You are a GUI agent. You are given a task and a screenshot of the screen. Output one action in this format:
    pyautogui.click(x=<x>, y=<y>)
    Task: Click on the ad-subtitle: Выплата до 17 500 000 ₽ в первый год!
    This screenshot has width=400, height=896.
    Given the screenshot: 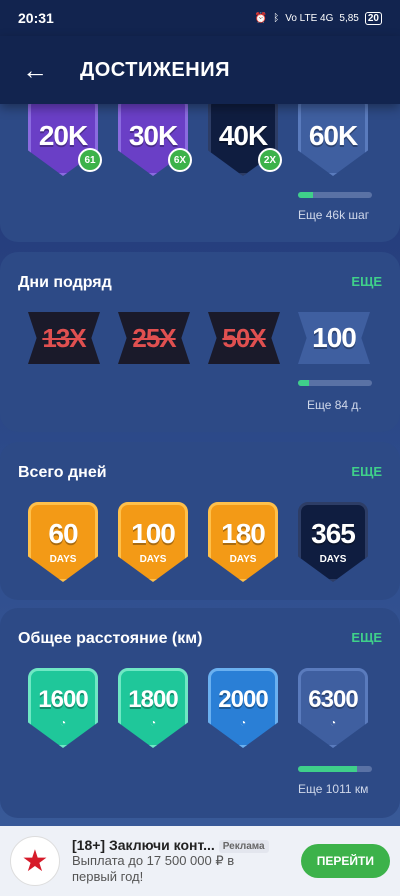 What is the action you would take?
    pyautogui.click(x=153, y=868)
    